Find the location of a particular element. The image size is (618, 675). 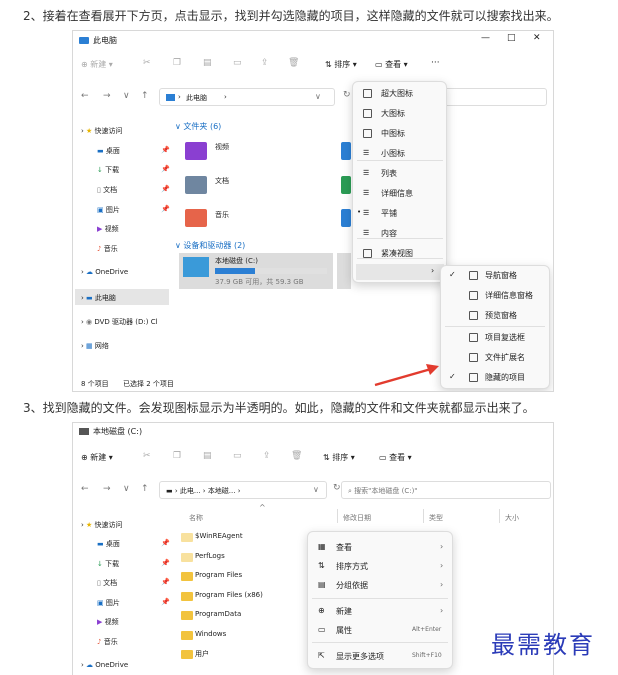

view-option-1: 超大图标 is located at coordinates (397, 93).